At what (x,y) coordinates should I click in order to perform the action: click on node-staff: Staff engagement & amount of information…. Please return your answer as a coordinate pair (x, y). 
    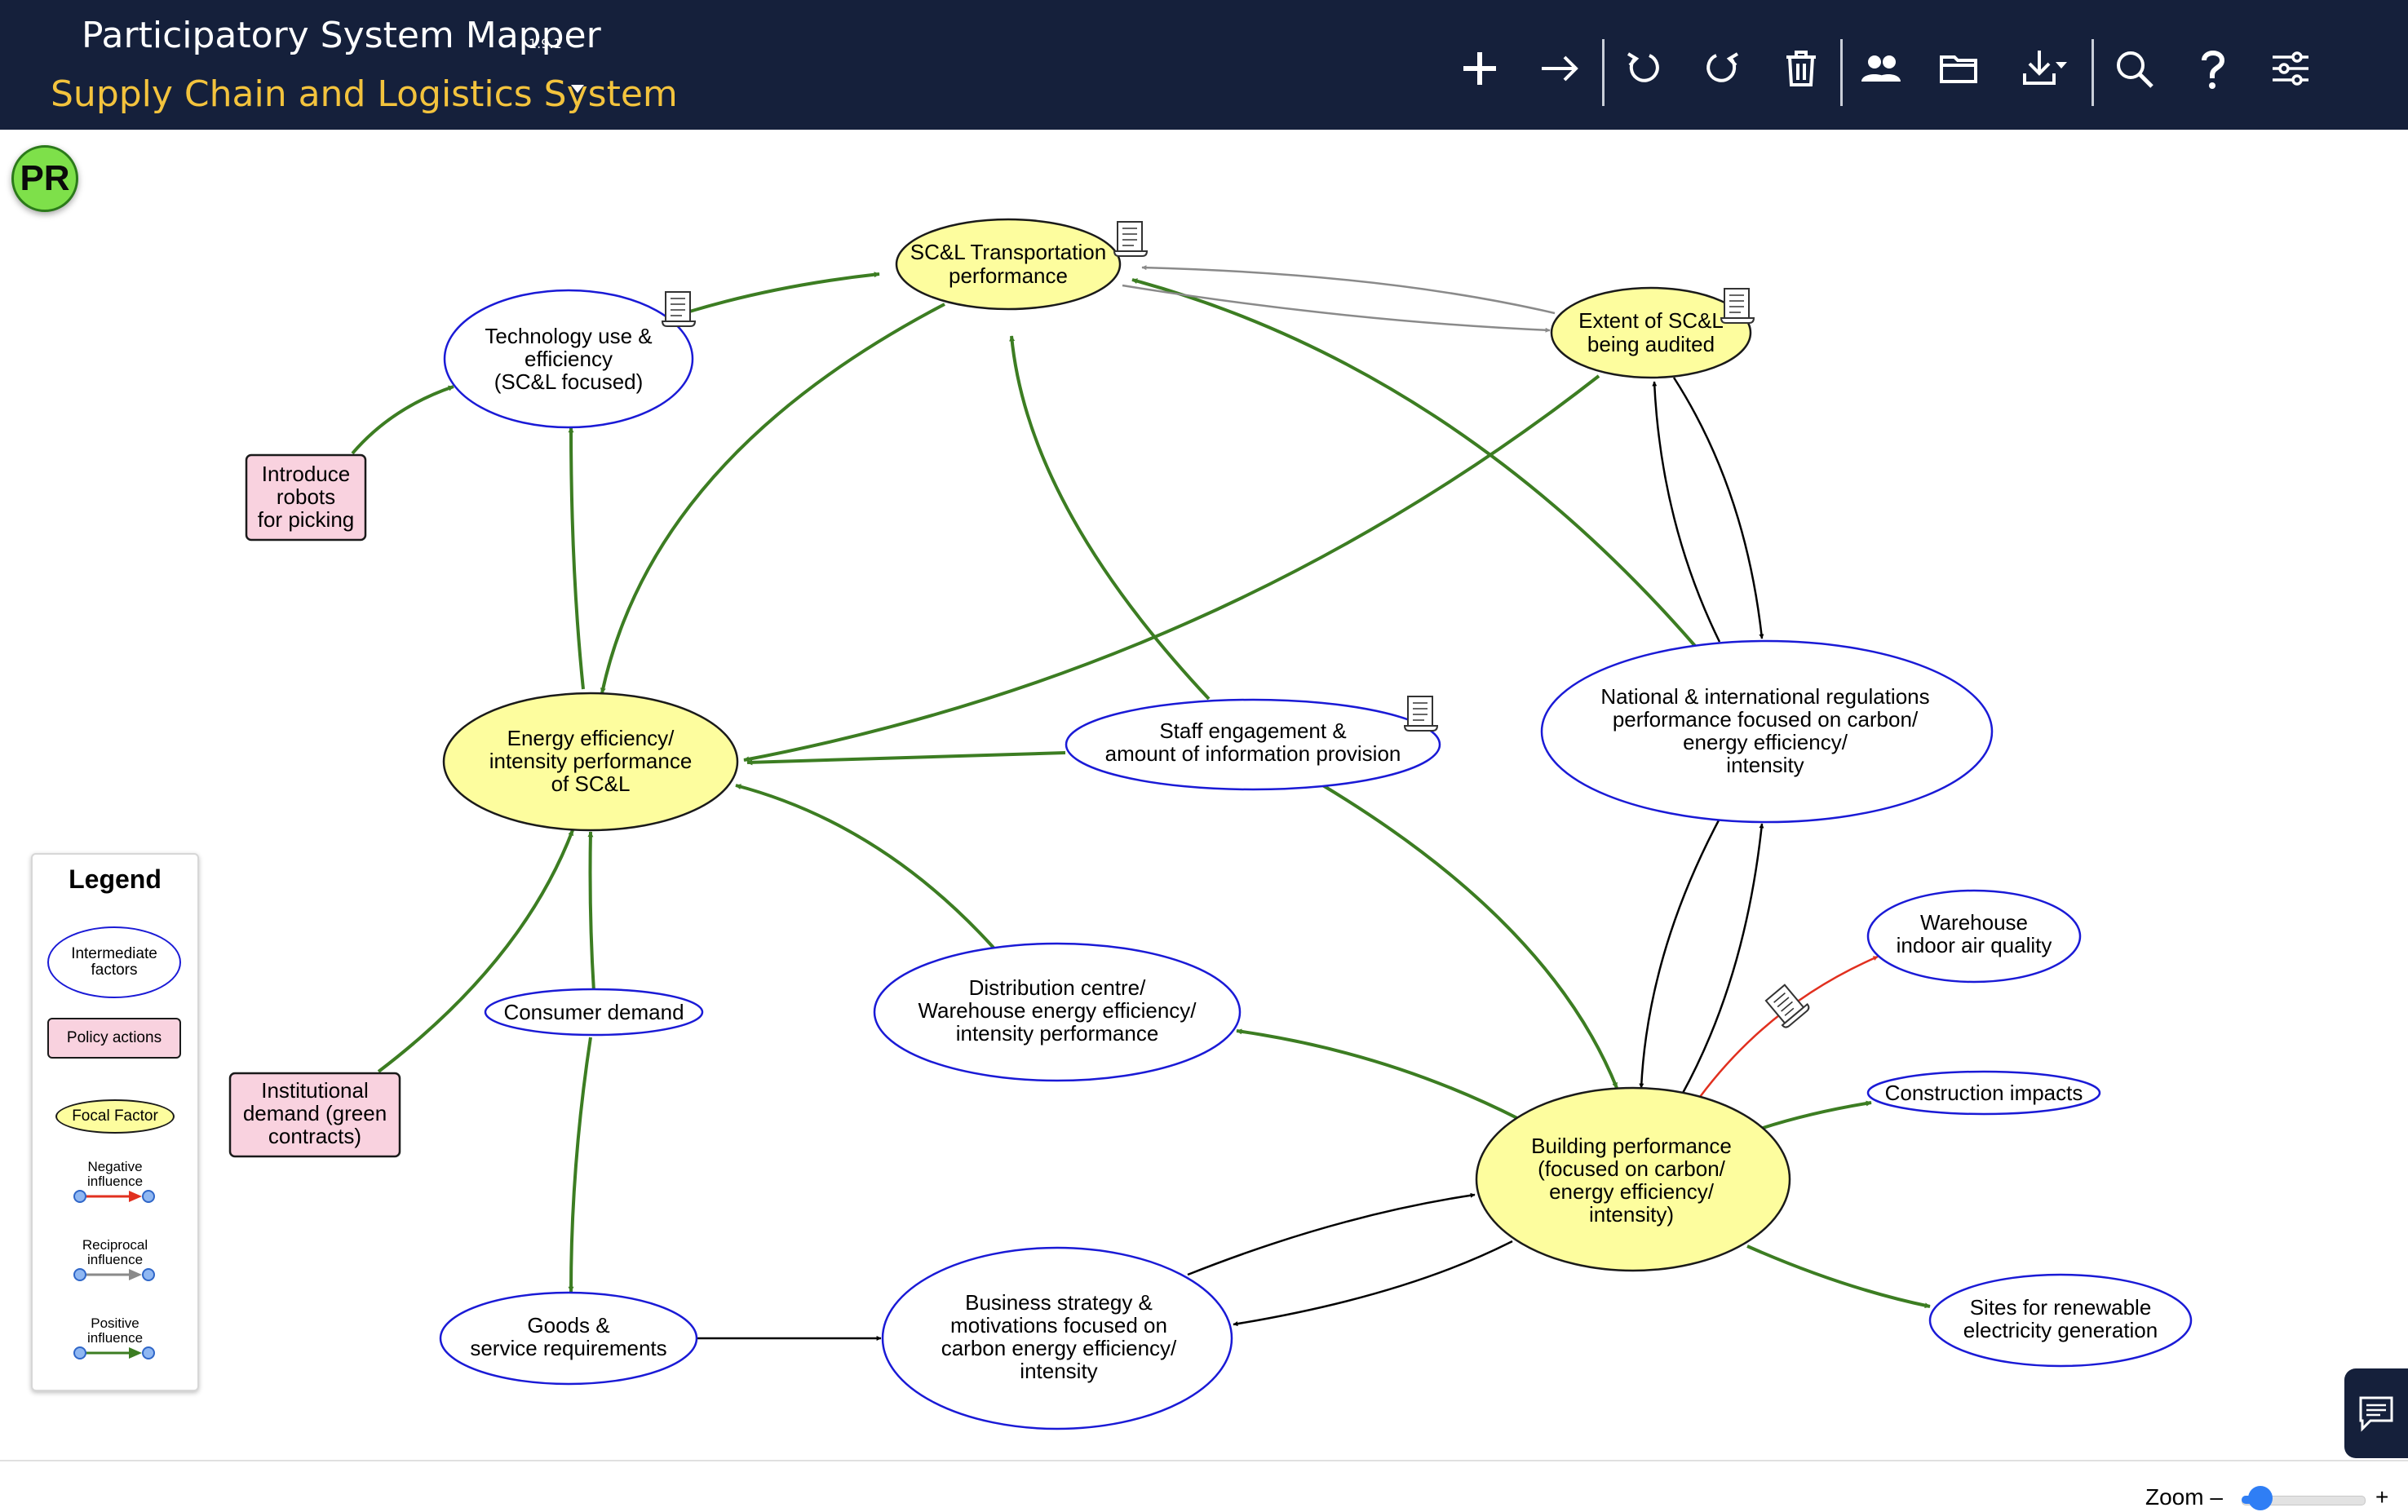
    Looking at the image, I should click on (1253, 745).